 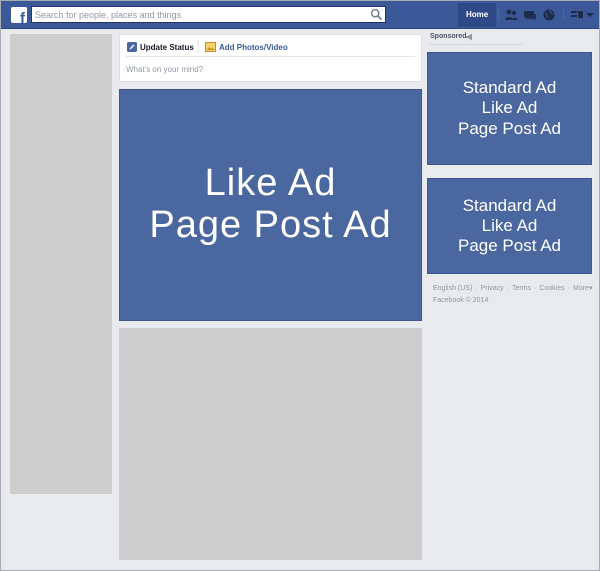 What do you see at coordinates (210, 47) in the screenshot?
I see `photo-icon` at bounding box center [210, 47].